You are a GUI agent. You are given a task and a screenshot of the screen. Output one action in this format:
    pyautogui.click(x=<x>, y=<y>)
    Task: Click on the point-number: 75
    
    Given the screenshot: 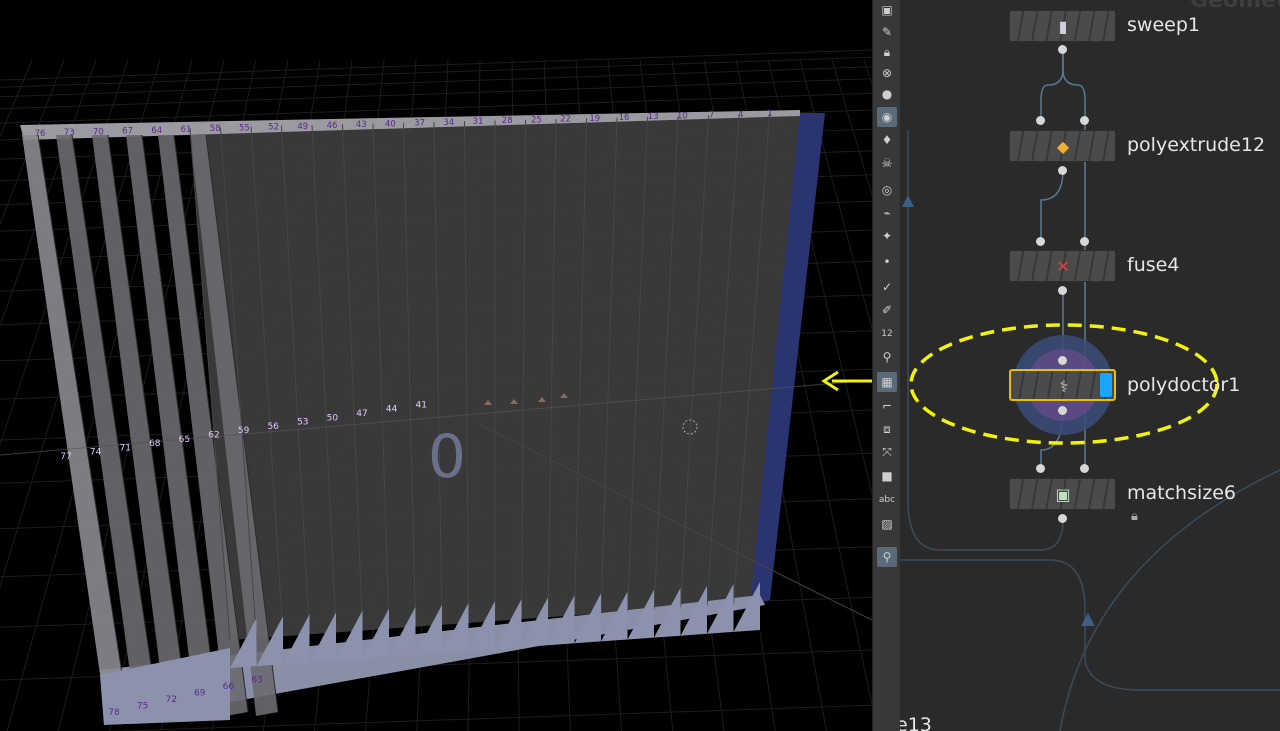 What is the action you would take?
    pyautogui.click(x=142, y=707)
    